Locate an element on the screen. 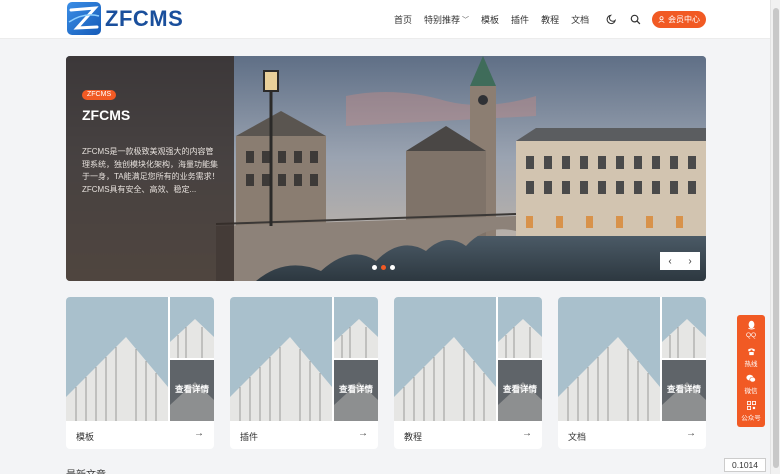 The height and width of the screenshot is (474, 780). carousel-dots is located at coordinates (385, 267).